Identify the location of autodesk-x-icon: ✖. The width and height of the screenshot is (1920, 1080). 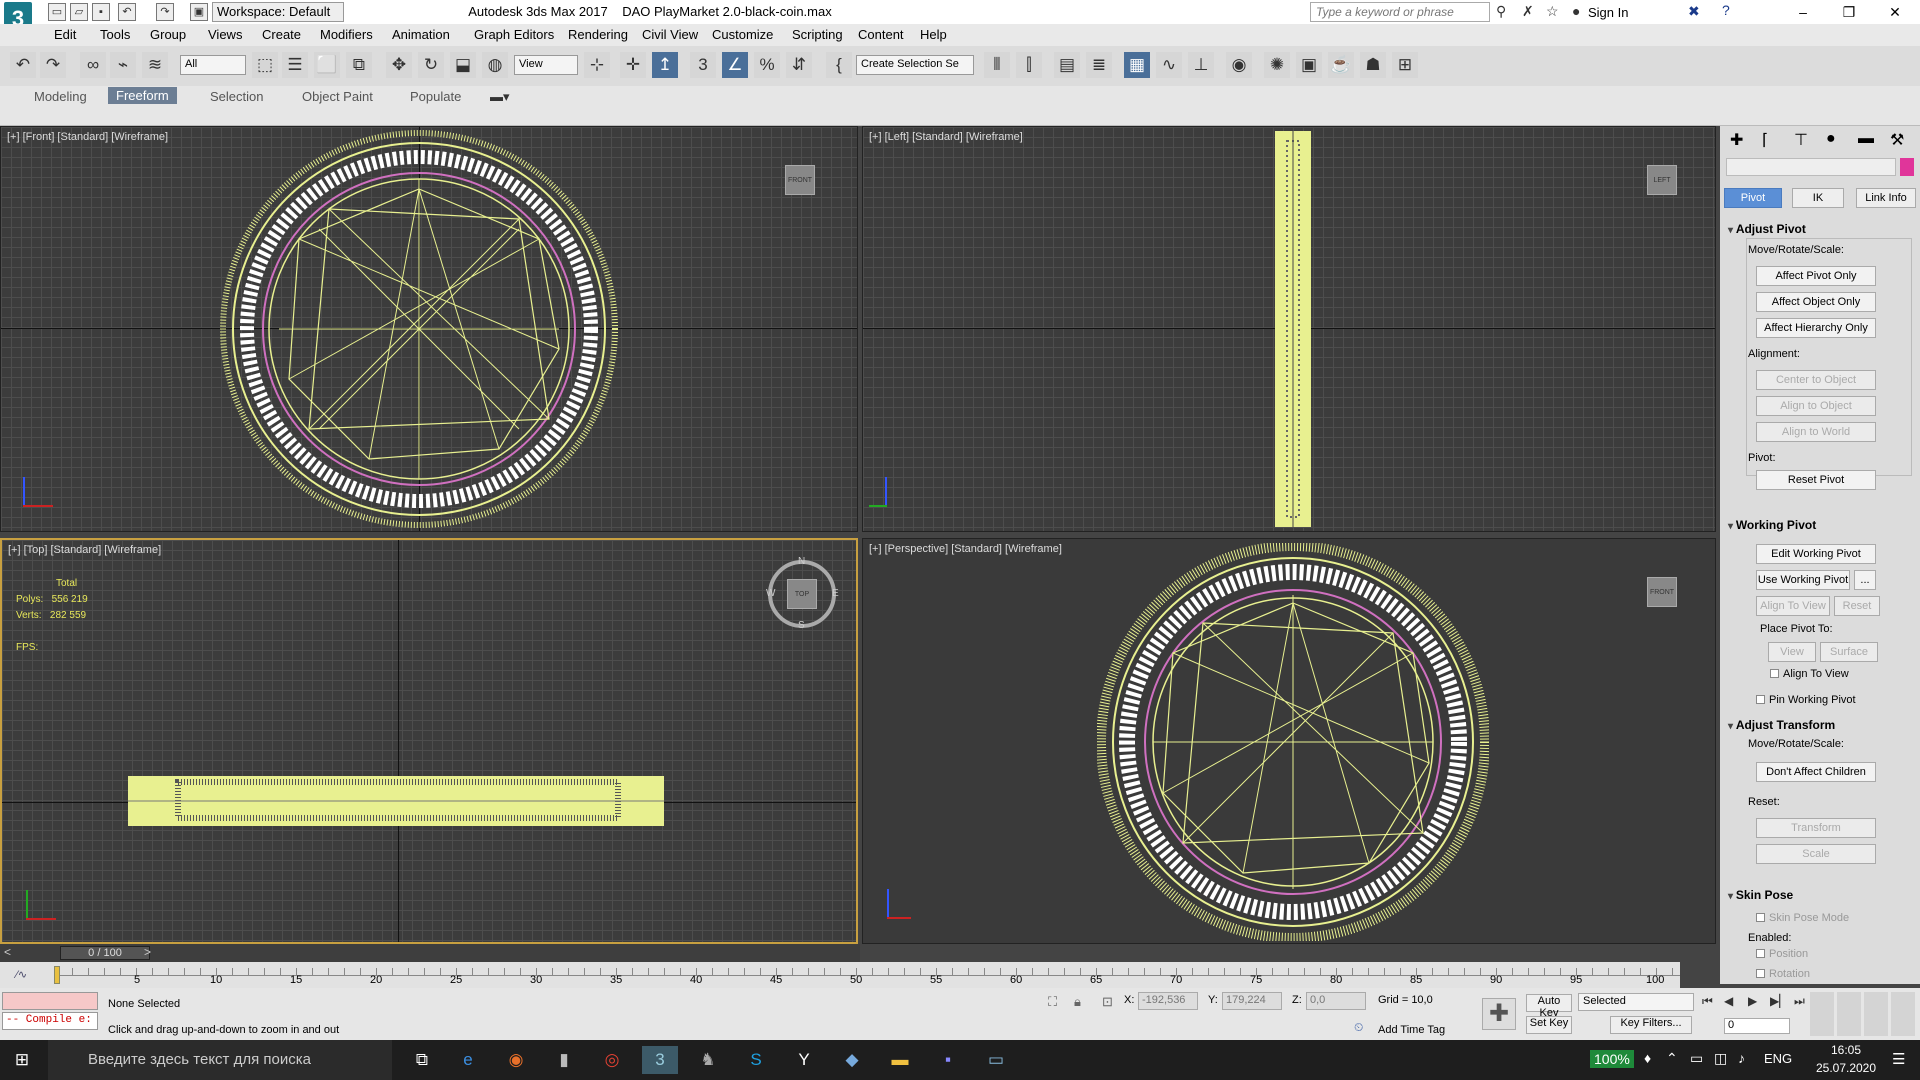
(1694, 11).